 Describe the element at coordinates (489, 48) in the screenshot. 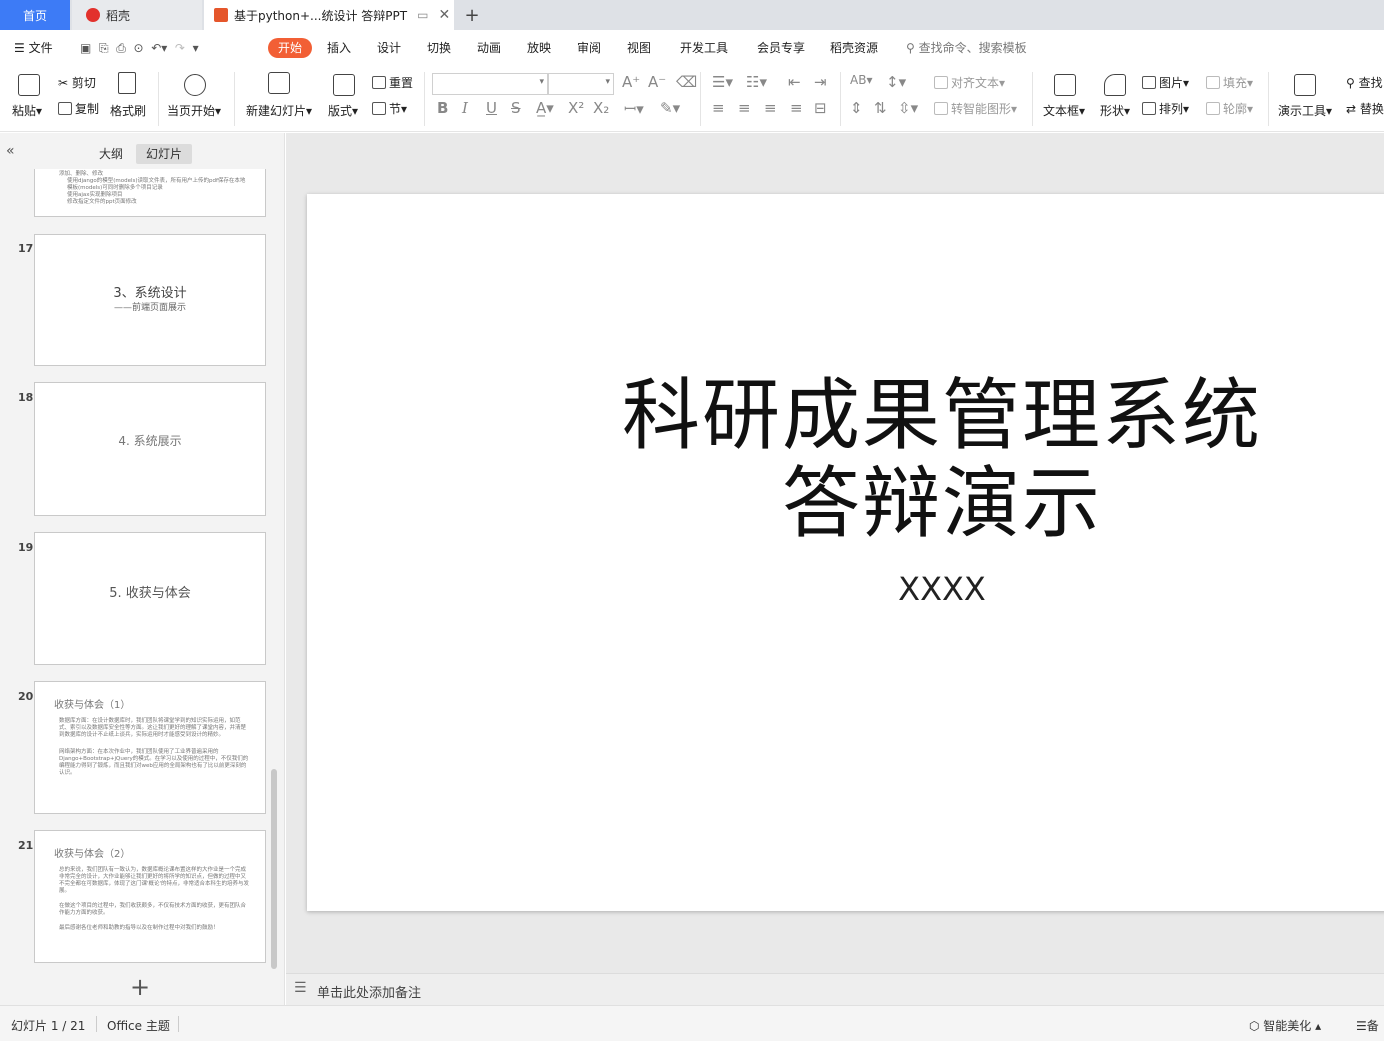

I see `tab-animation: 动画` at that location.